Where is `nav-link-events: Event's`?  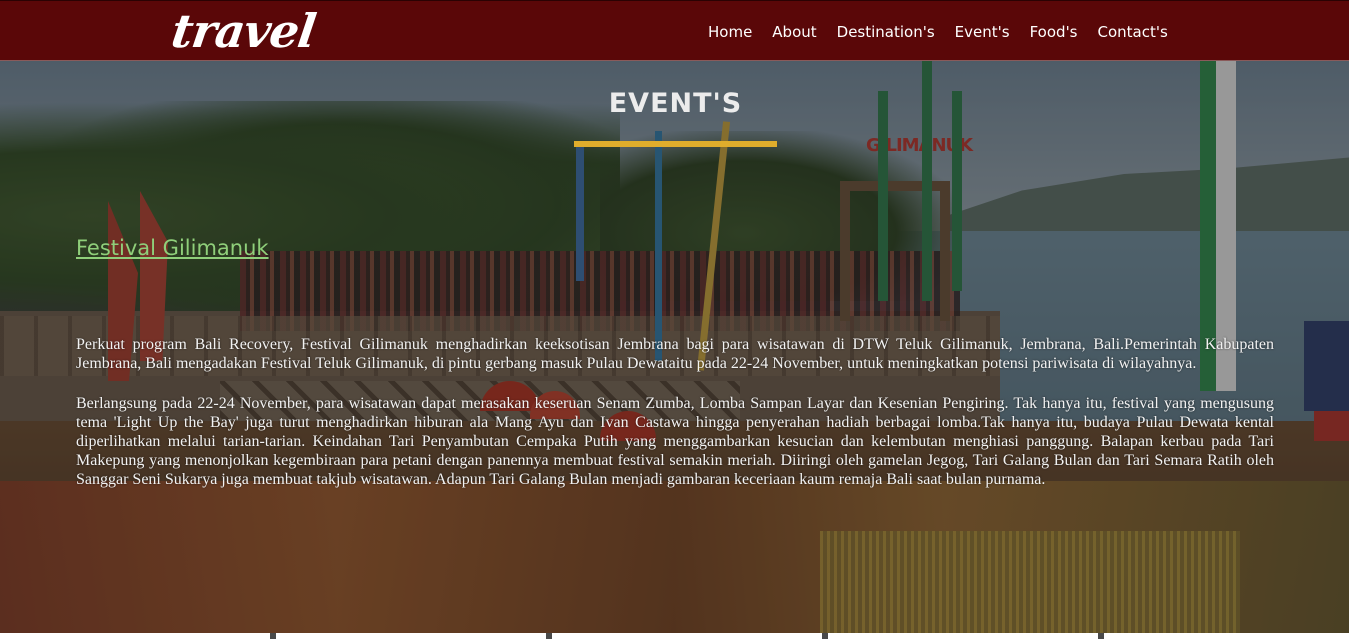
nav-link-events: Event's is located at coordinates (982, 32).